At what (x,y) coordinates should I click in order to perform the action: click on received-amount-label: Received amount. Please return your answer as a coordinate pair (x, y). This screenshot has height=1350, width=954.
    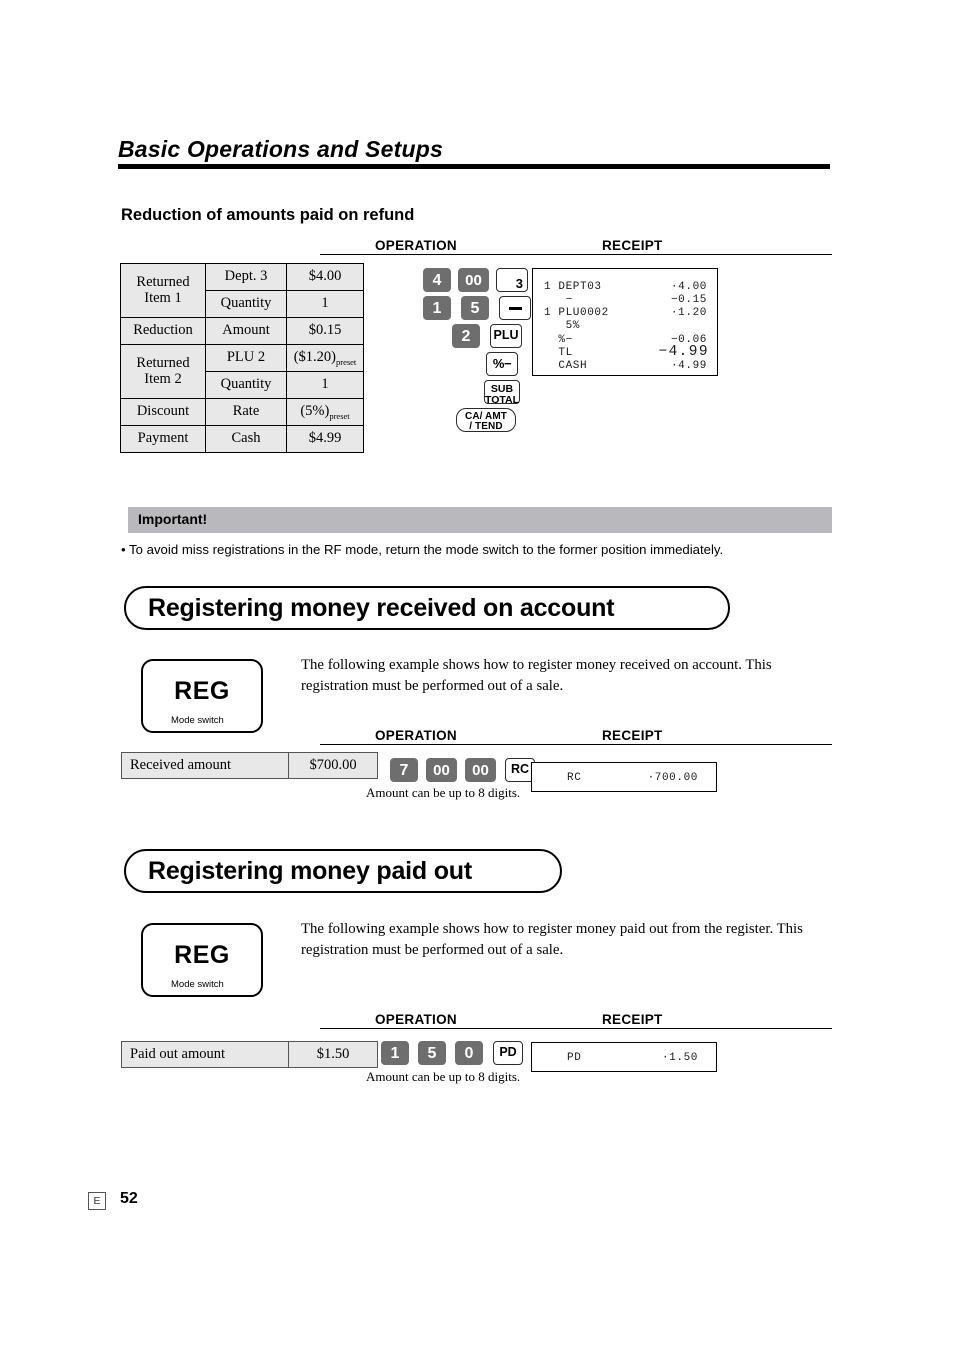
    Looking at the image, I should click on (205, 765).